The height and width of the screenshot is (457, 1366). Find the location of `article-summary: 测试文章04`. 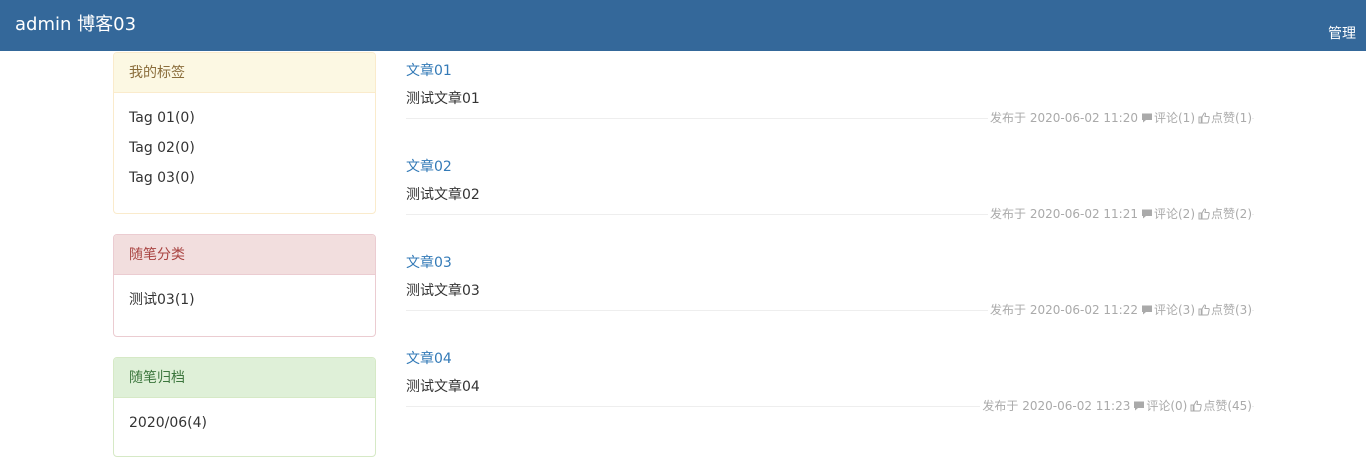

article-summary: 测试文章04 is located at coordinates (443, 387).